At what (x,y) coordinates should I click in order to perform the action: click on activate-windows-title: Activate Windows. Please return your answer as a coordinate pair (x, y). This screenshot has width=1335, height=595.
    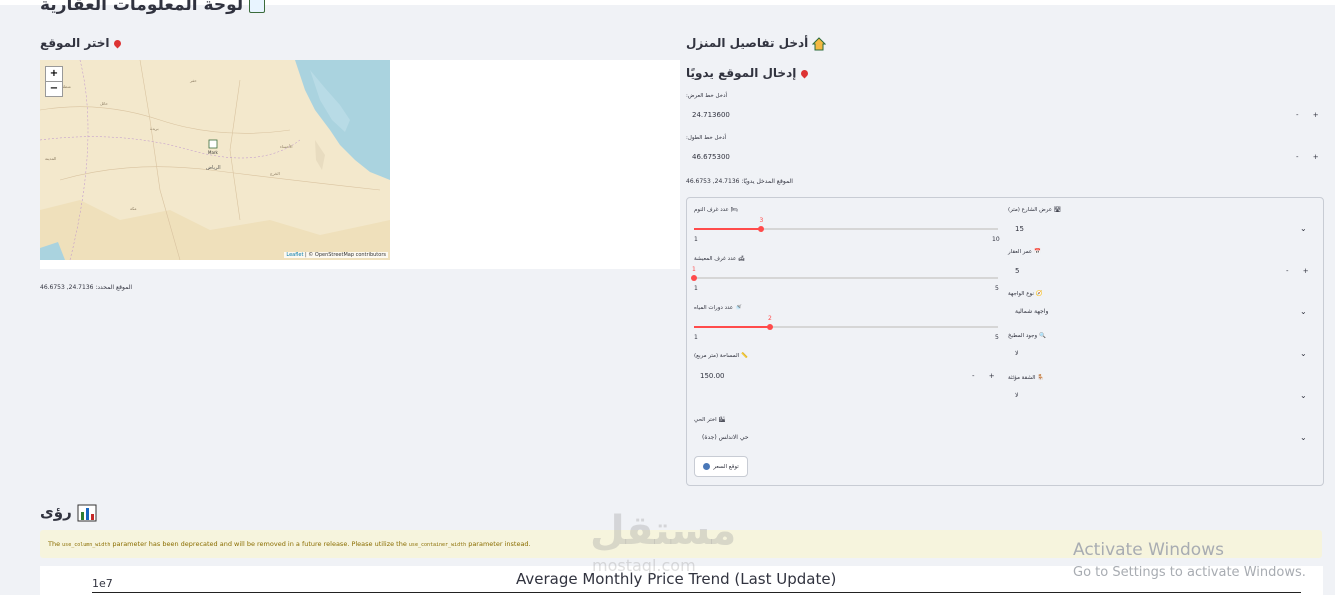
    Looking at the image, I should click on (1148, 550).